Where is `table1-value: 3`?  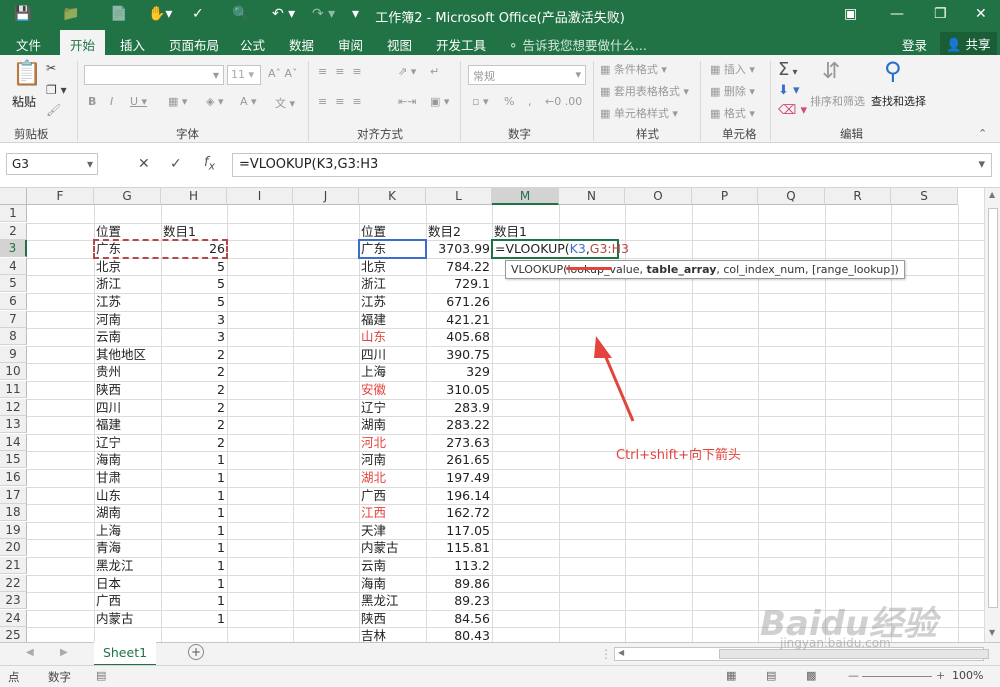
table1-value: 3 is located at coordinates (194, 336).